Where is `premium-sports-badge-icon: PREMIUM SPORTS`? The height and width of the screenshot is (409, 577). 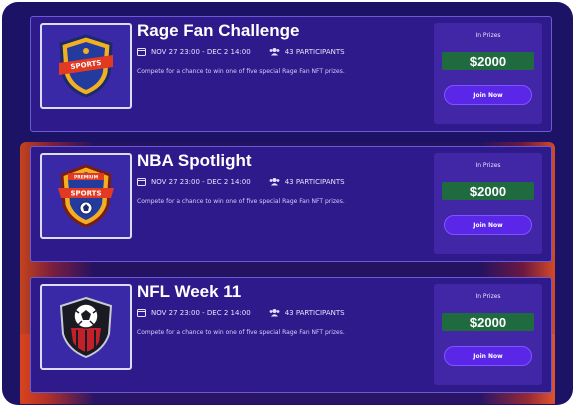 premium-sports-badge-icon: PREMIUM SPORTS is located at coordinates (86, 196).